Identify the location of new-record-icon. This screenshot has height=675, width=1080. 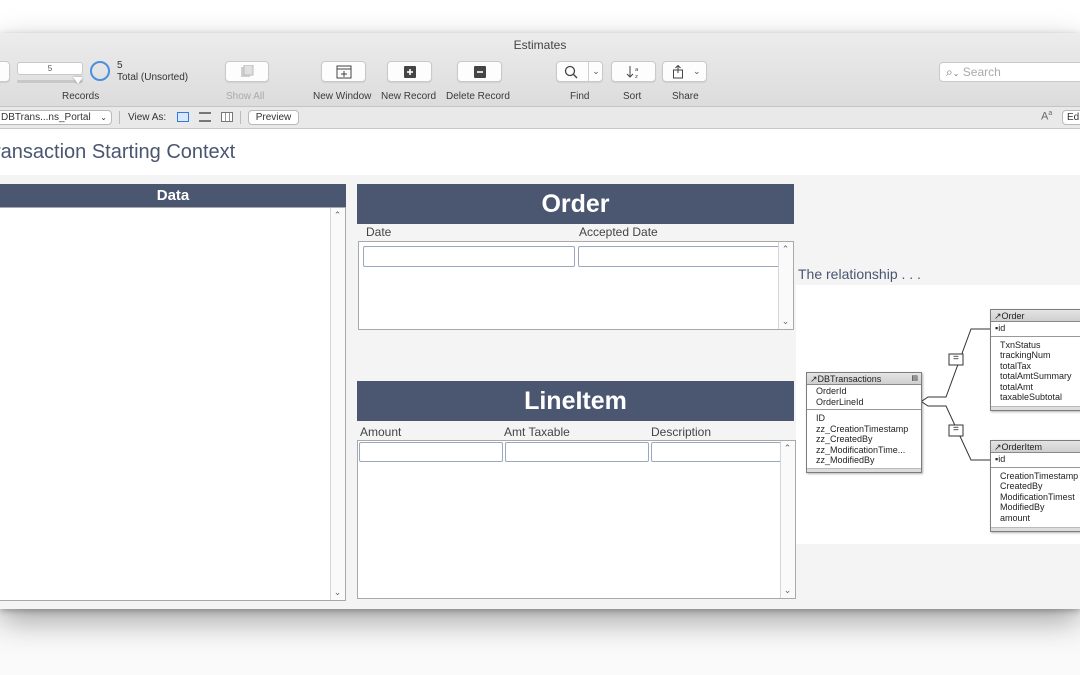
(409, 71).